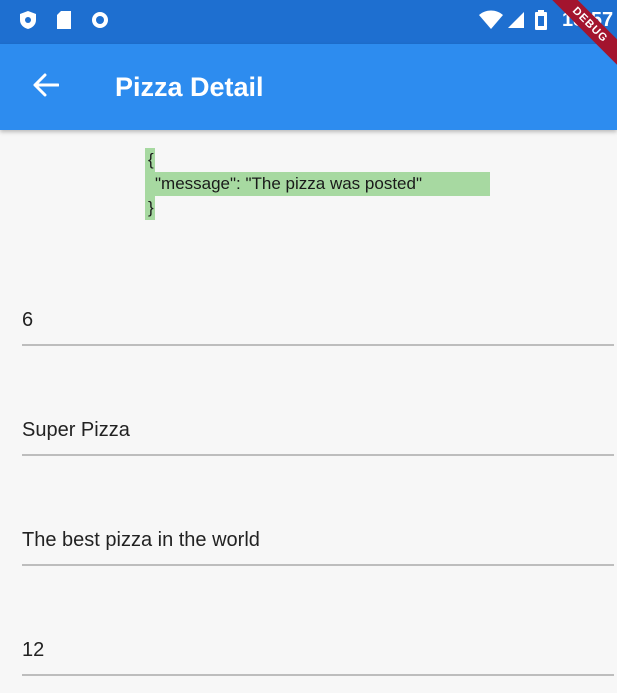 The width and height of the screenshot is (617, 693). Describe the element at coordinates (150, 160) in the screenshot. I see `json-open-brace: {` at that location.